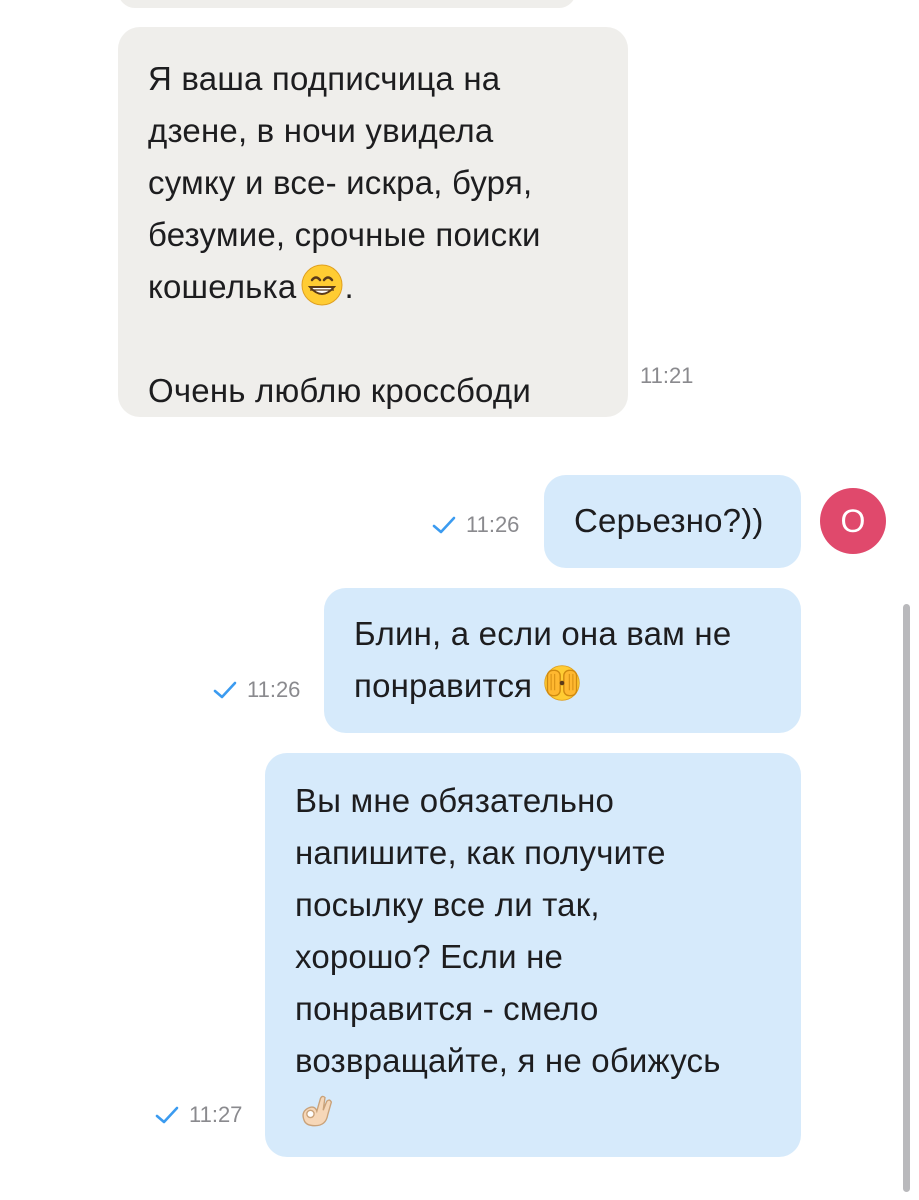 This screenshot has width=919, height=1200. Describe the element at coordinates (561, 683) in the screenshot. I see `face-hiding-emoji` at that location.